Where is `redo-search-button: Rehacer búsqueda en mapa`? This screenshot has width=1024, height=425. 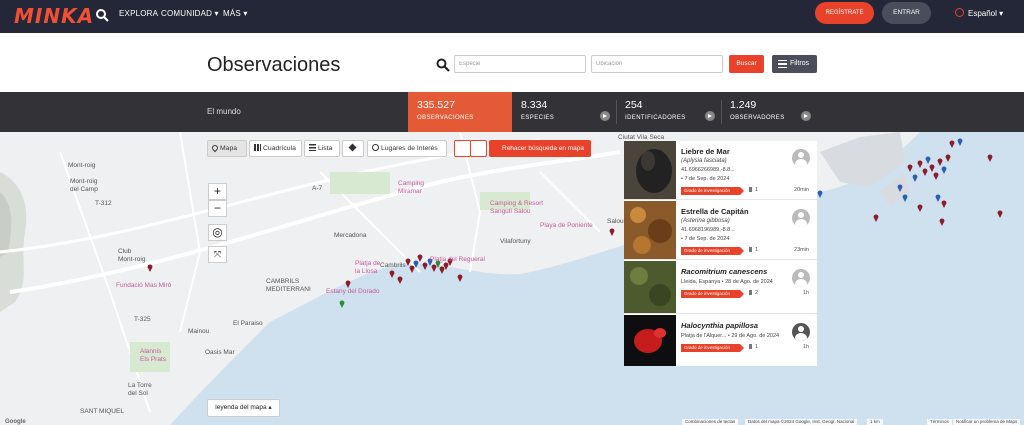 redo-search-button: Rehacer búsqueda en mapa is located at coordinates (540, 148).